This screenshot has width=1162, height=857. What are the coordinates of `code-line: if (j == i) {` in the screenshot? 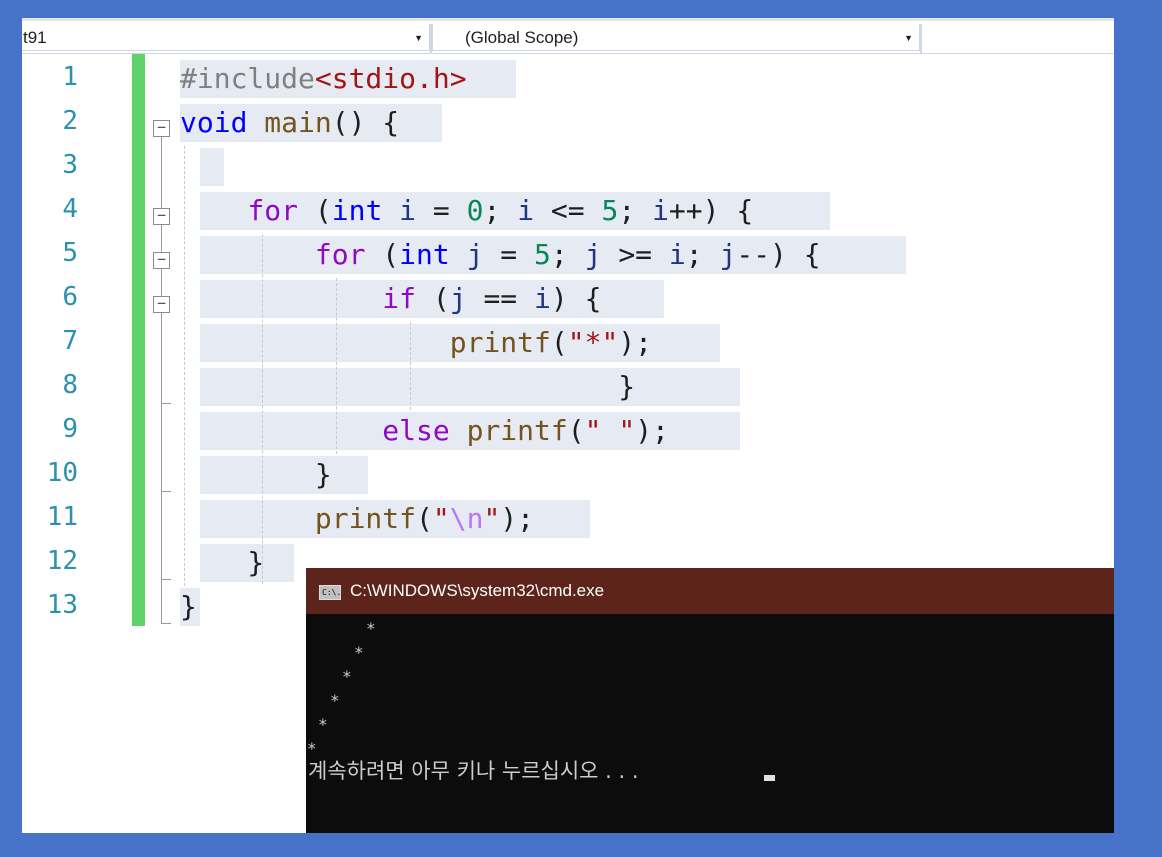 It's located at (492, 298).